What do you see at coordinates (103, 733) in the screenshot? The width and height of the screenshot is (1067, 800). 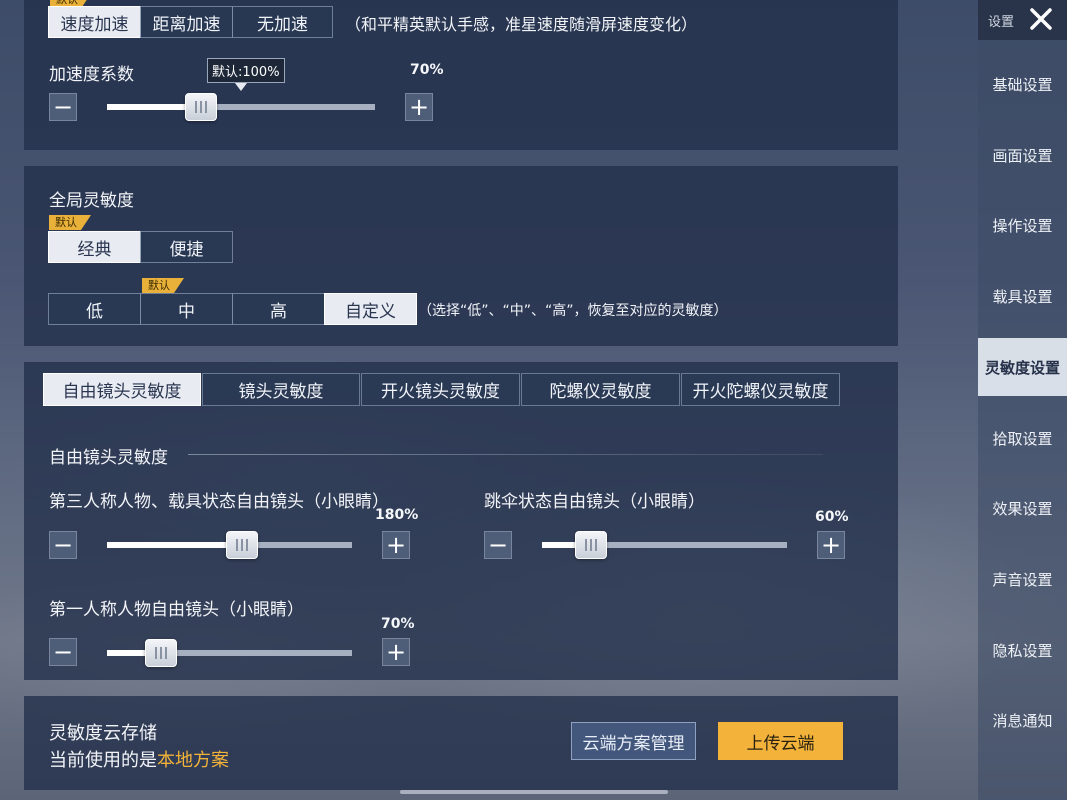 I see `cloud-storage-title: 灵敏度云存储` at bounding box center [103, 733].